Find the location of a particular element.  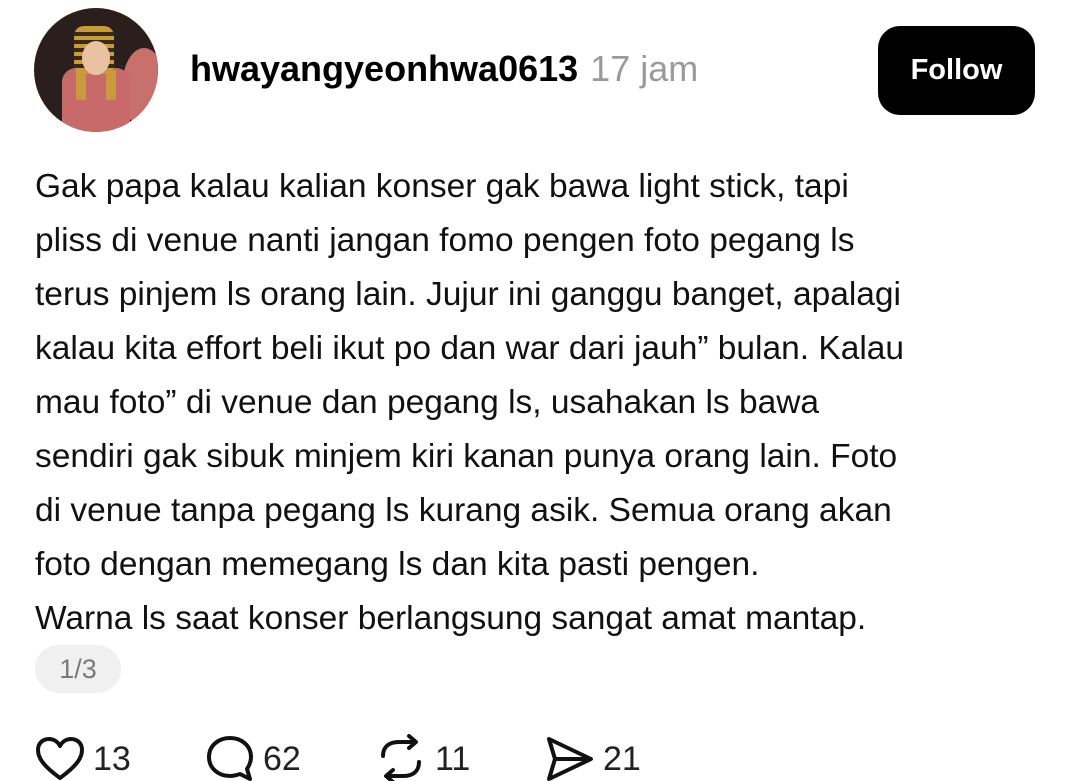

share-count: 21 is located at coordinates (622, 758).